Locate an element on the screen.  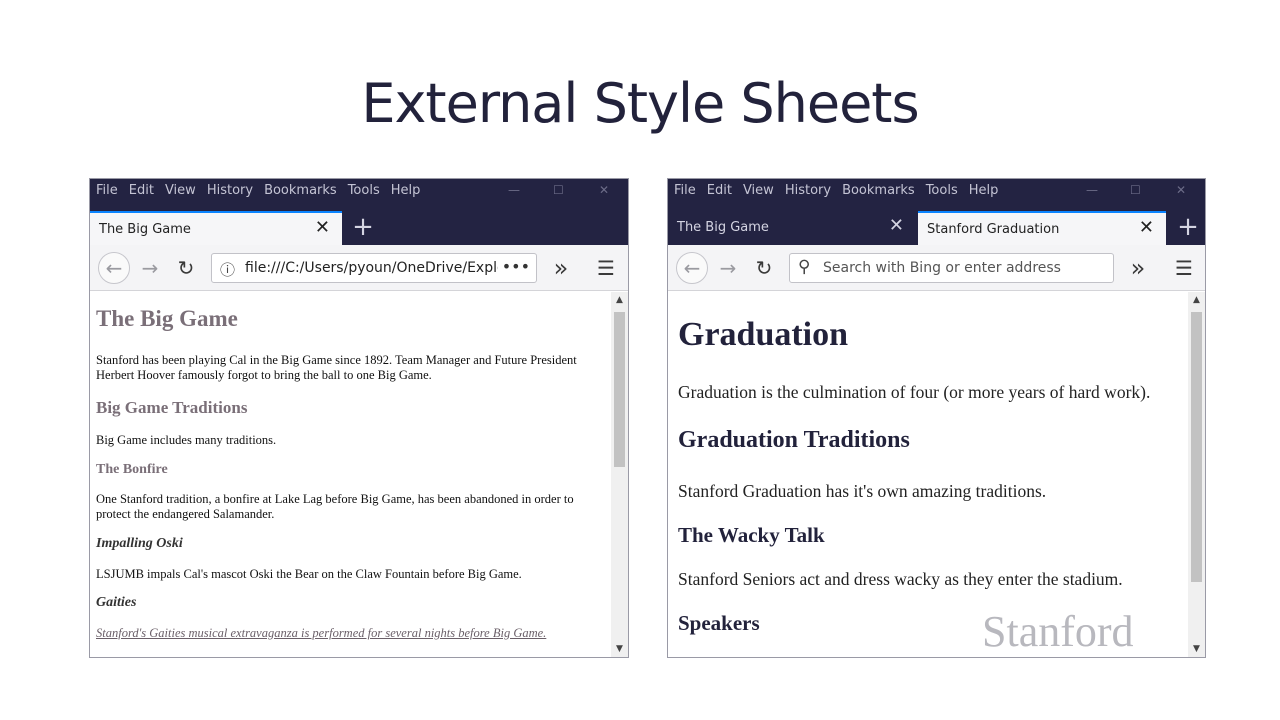
search-input: ⚲ Search with Bing or enter address is located at coordinates (951, 268).